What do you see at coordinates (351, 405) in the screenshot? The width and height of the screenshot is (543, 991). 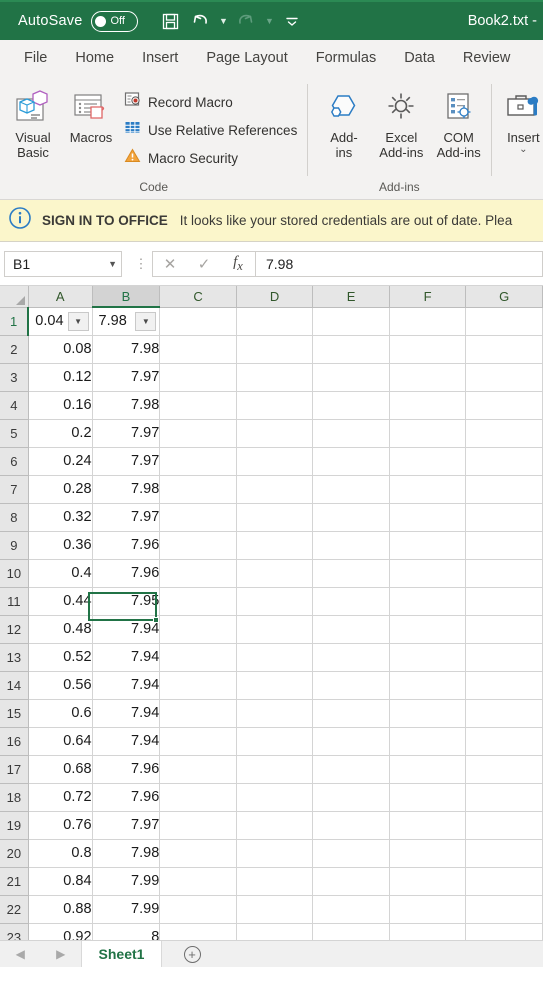 I see `cell-E4` at bounding box center [351, 405].